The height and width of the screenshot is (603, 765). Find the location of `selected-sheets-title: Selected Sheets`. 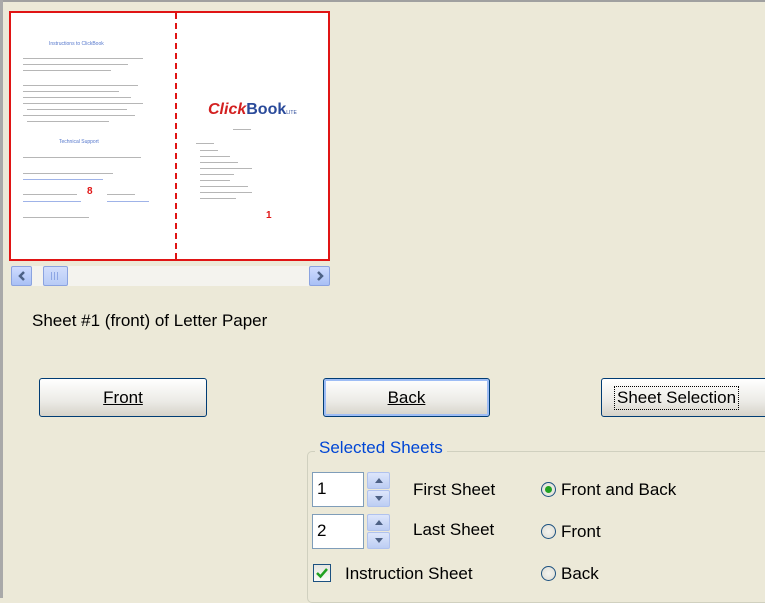

selected-sheets-title: Selected Sheets is located at coordinates (381, 448).